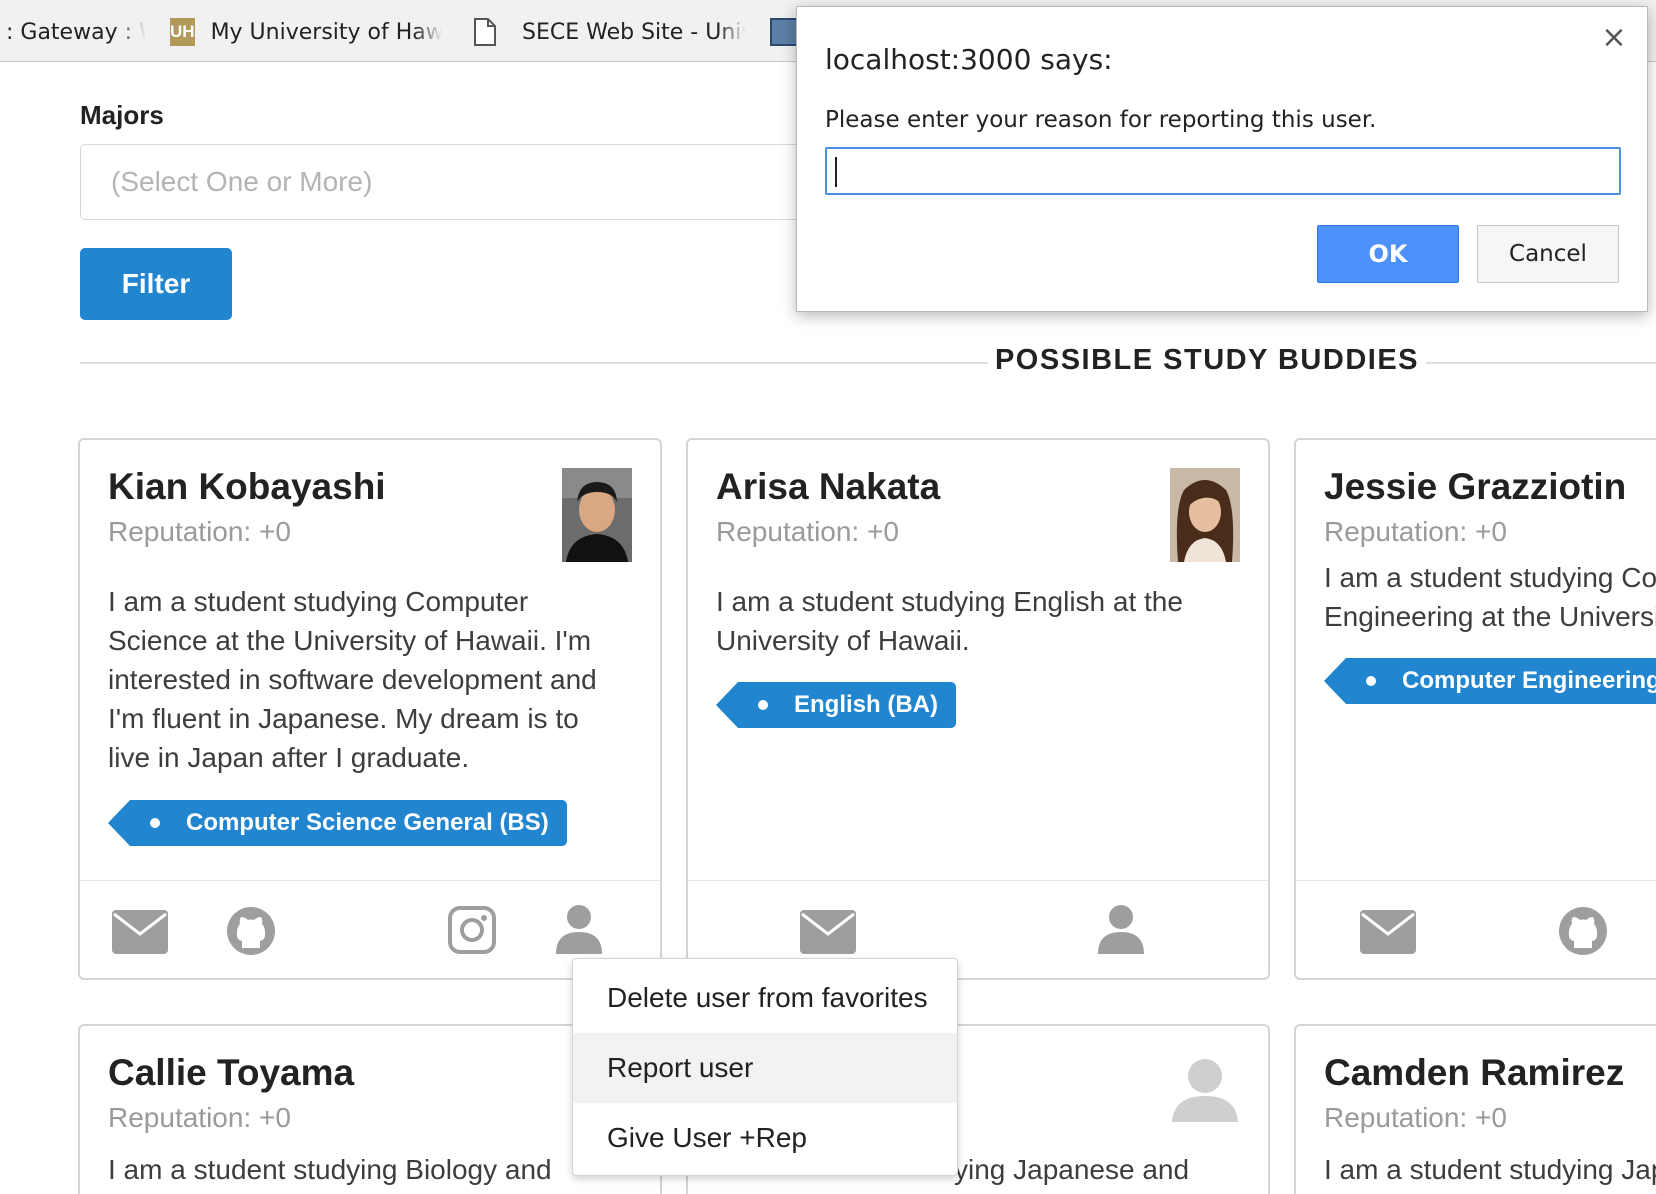 This screenshot has height=1194, width=1656. Describe the element at coordinates (247, 486) in the screenshot. I see `card-name: Kian Kobayashi` at that location.